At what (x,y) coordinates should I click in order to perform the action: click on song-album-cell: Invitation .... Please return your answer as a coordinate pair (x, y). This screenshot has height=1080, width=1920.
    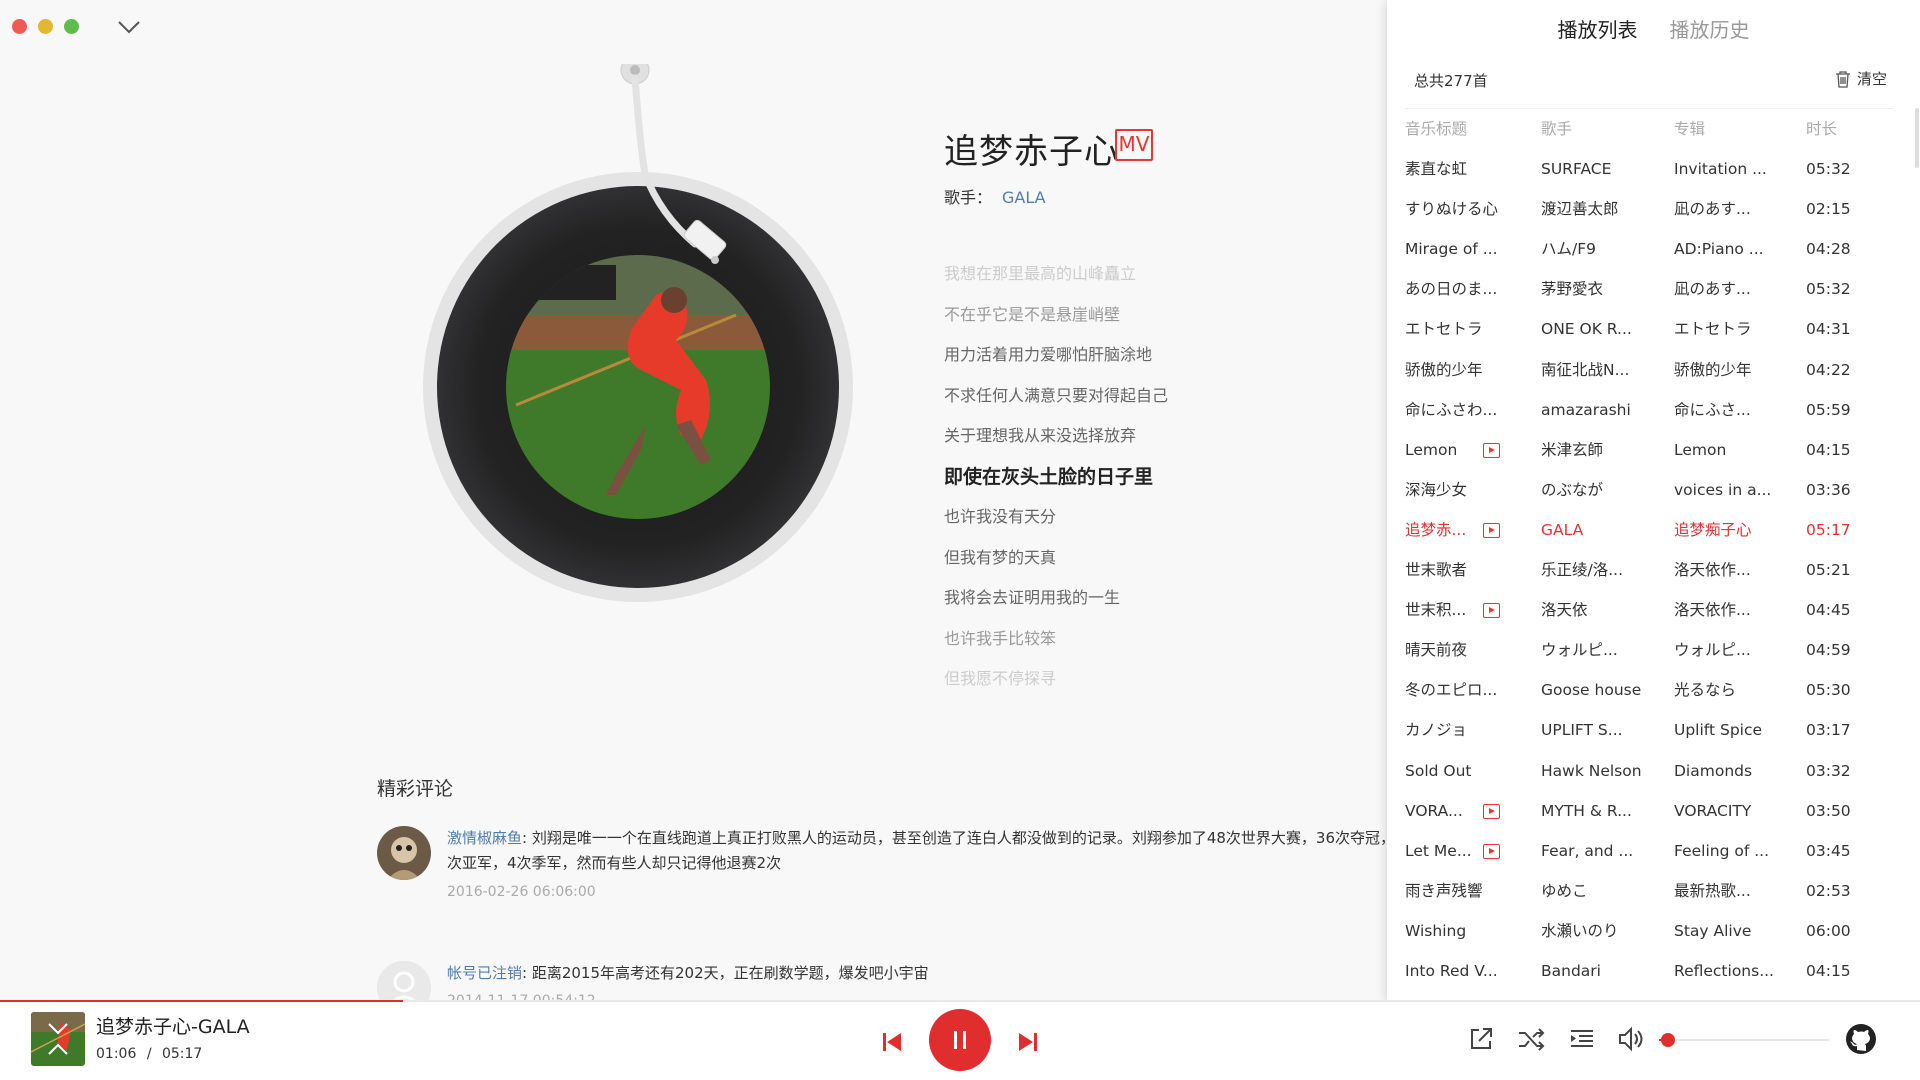
    Looking at the image, I should click on (1733, 169).